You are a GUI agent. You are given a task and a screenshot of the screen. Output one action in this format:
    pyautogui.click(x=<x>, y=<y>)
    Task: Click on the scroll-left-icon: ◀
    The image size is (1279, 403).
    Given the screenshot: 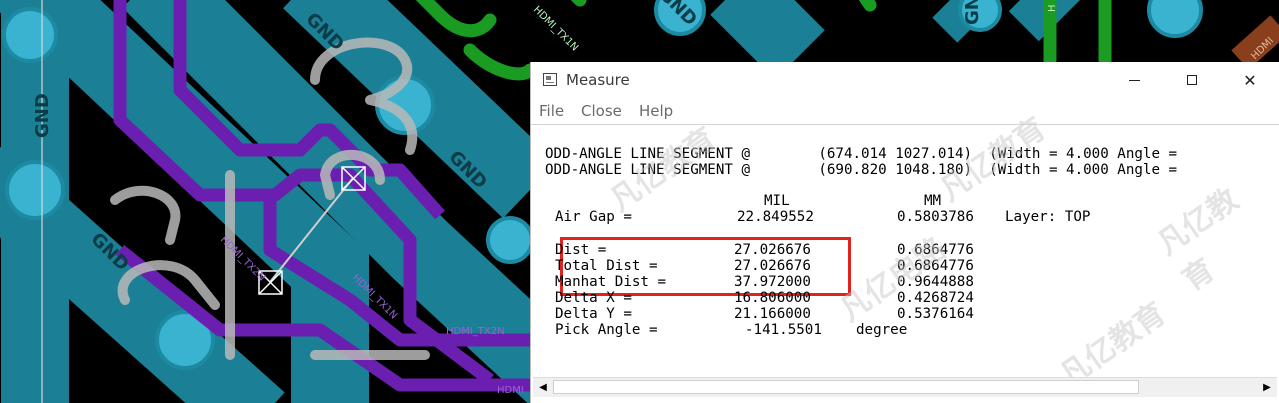 What is the action you would take?
    pyautogui.click(x=543, y=387)
    